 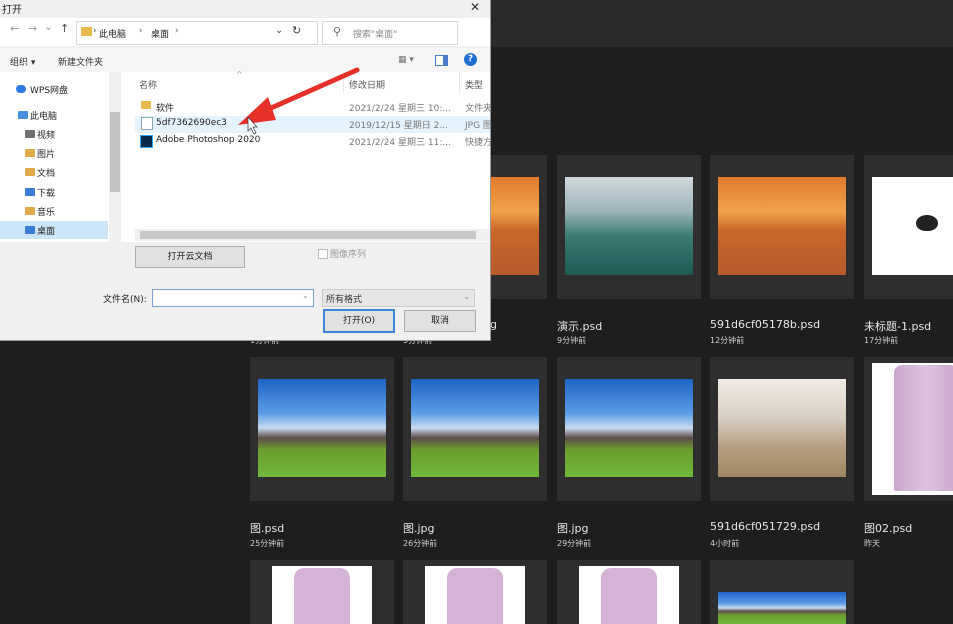 I want to click on recent-file-time-3: 17分钟前, so click(x=881, y=340).